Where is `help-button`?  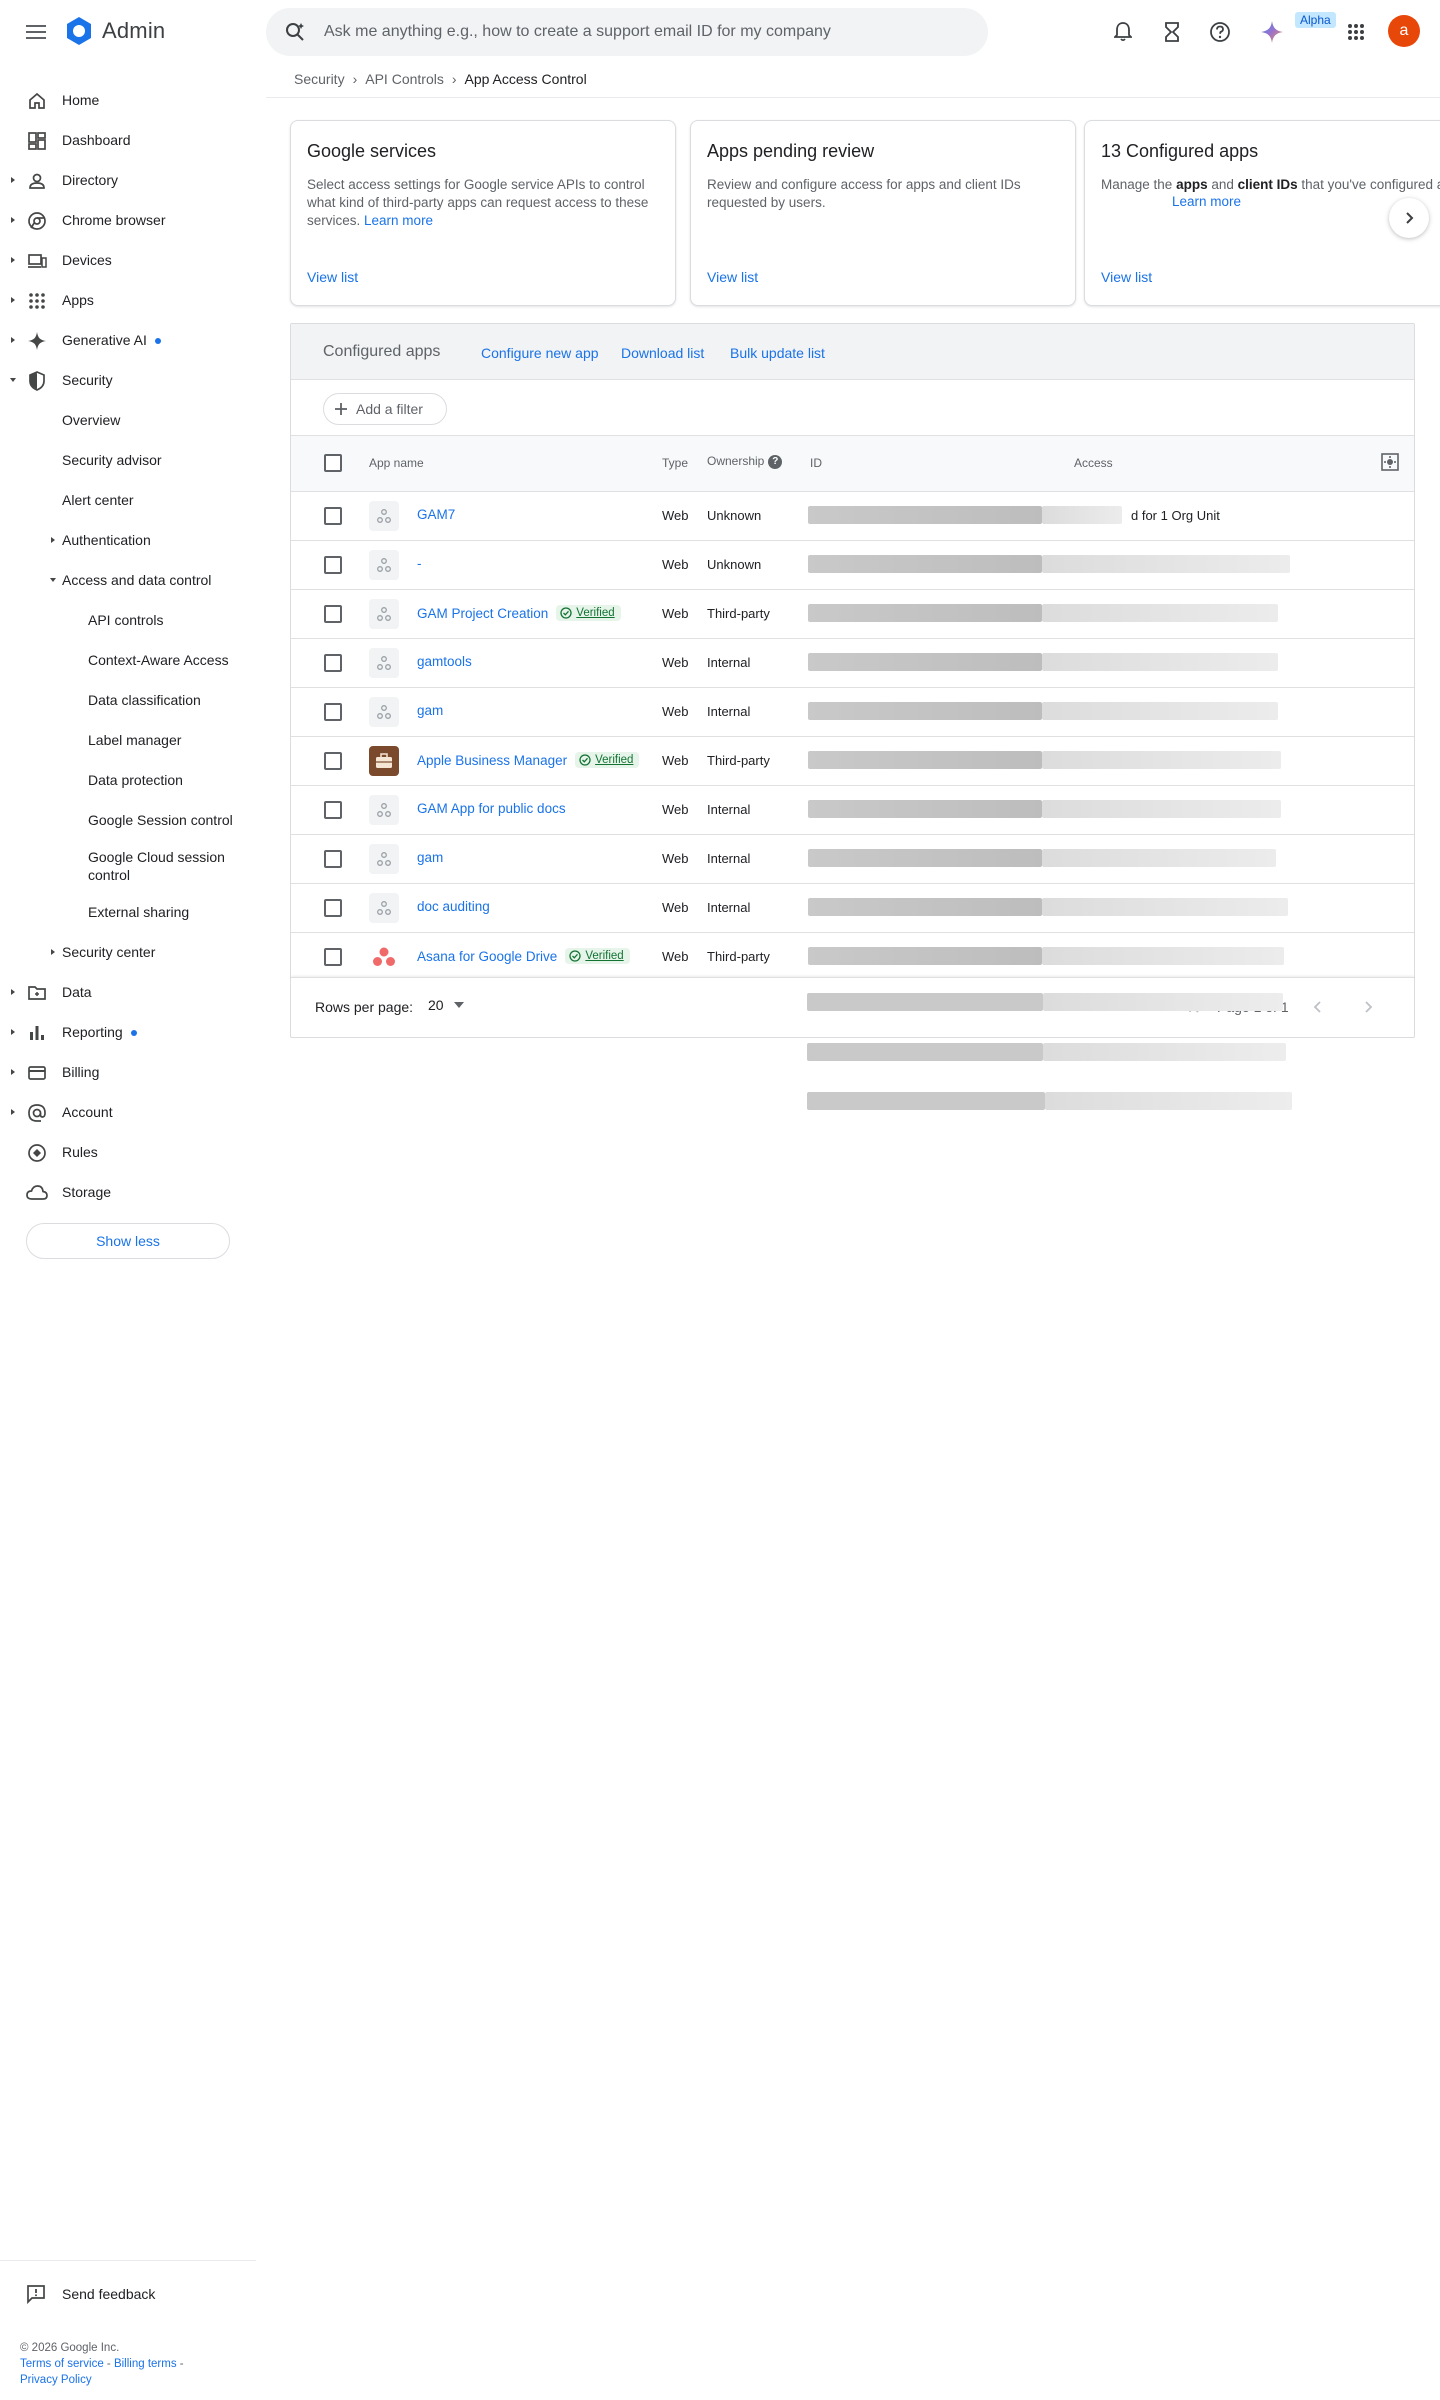
help-button is located at coordinates (1220, 32).